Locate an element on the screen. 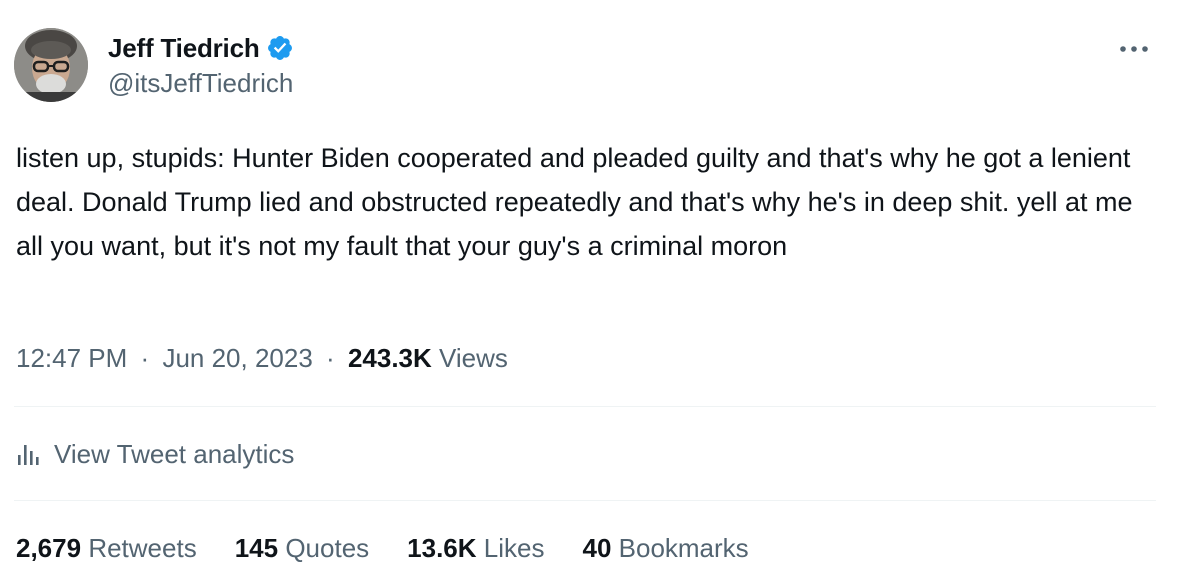 This screenshot has height=582, width=1180. display-name: Jeff Tiedrich is located at coordinates (184, 48).